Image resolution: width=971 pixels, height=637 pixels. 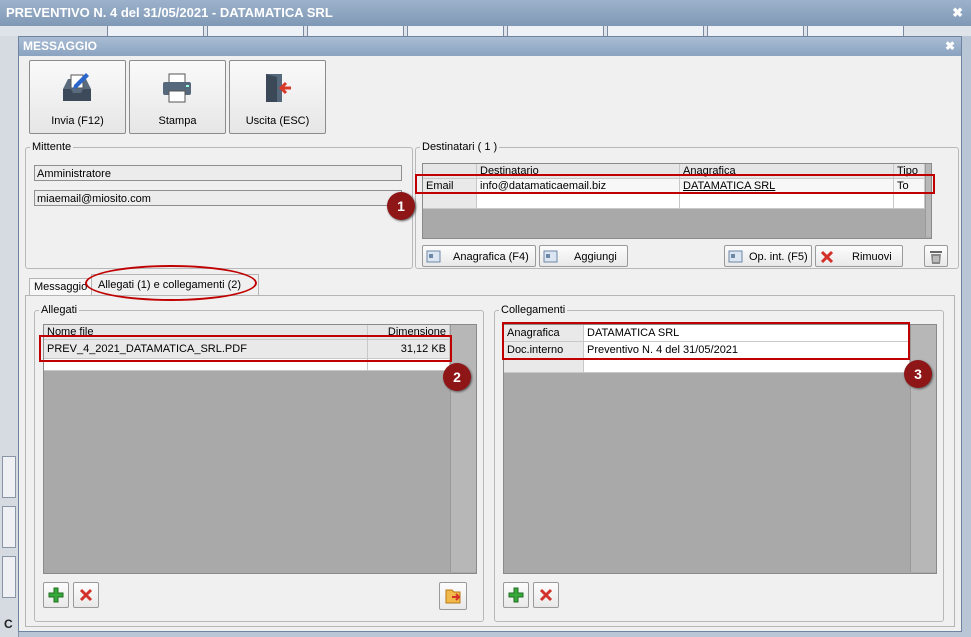 I want to click on link-value-cell: DATAMATICA SRL, so click(x=747, y=333).